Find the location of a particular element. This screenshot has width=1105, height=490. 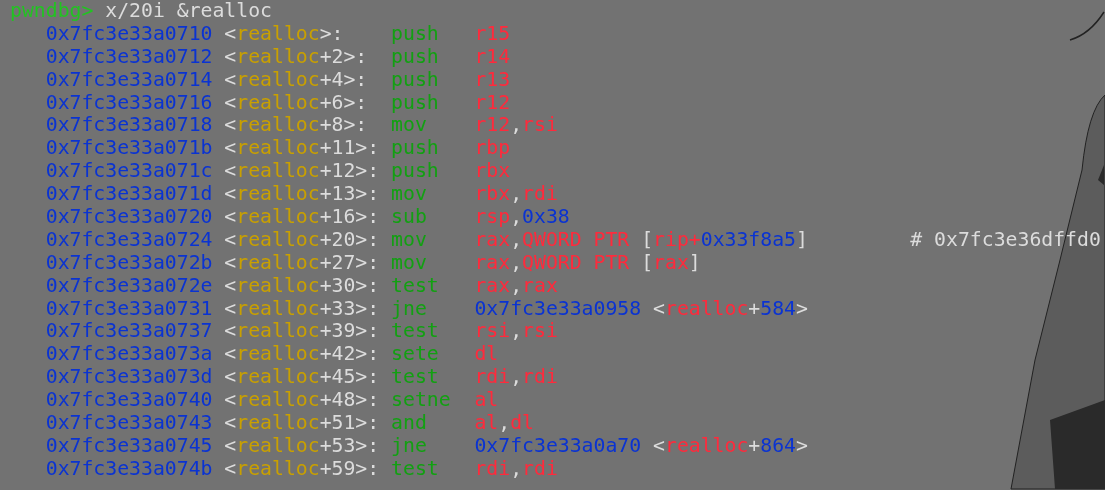

address-text: 0x7fc3e33a0712 is located at coordinates (129, 57).